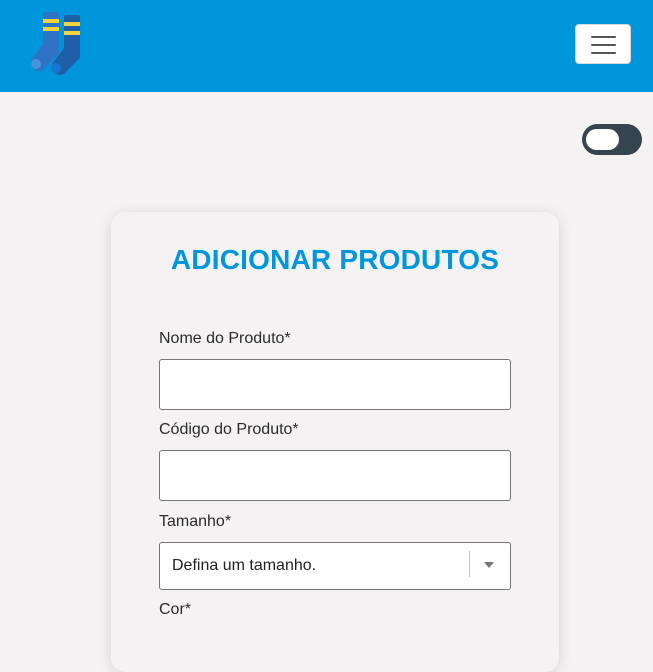 This screenshot has height=672, width=653. I want to click on chevron-down-icon, so click(489, 565).